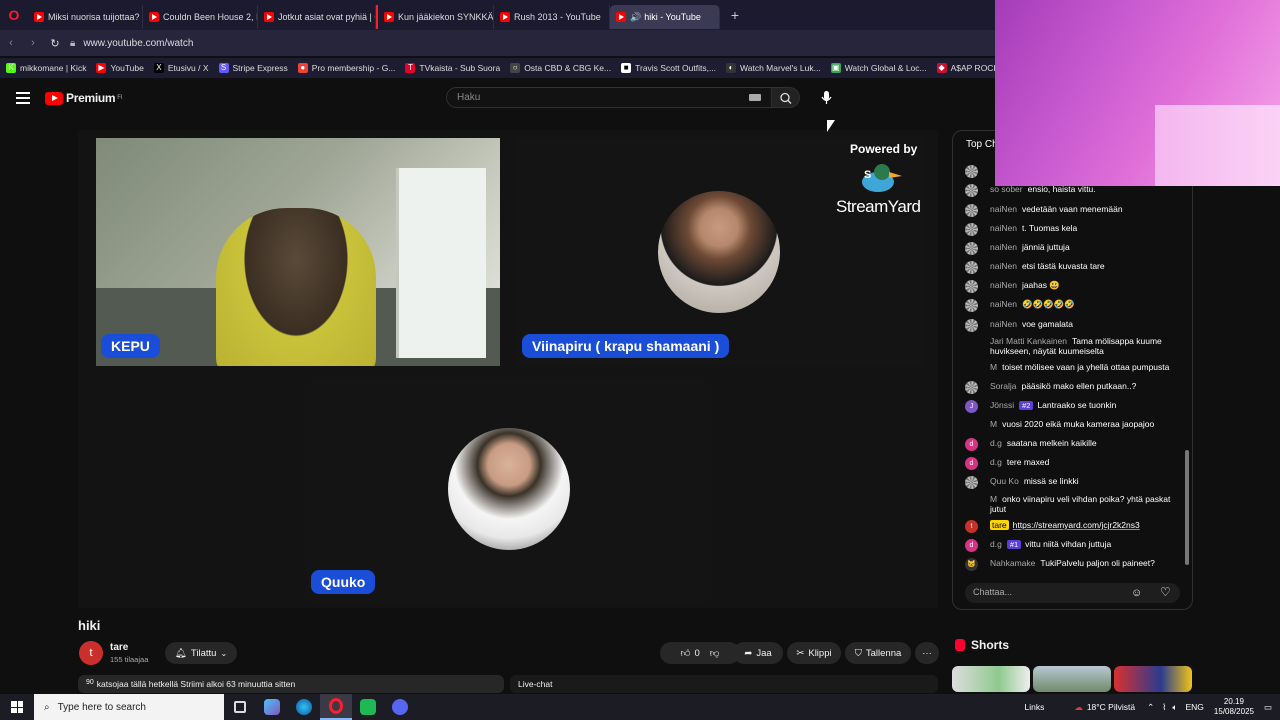 The height and width of the screenshot is (720, 1280). Describe the element at coordinates (814, 653) in the screenshot. I see `clip-button: ✂ Klippi` at that location.